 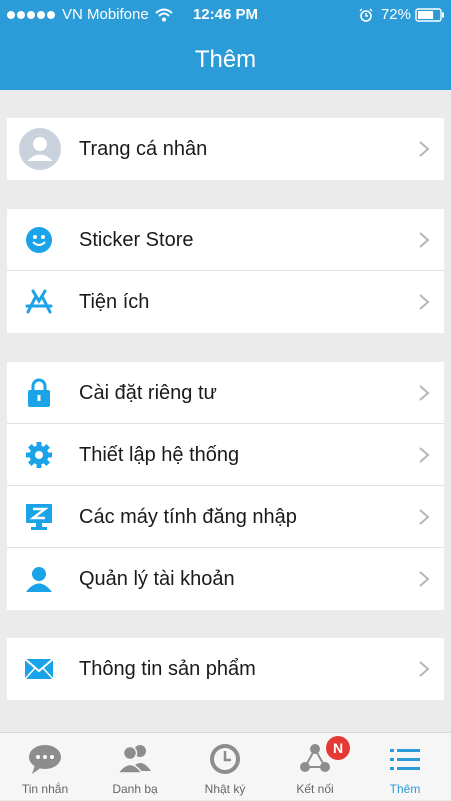 What do you see at coordinates (167, 669) in the screenshot?
I see `menu-item-label: Thông tin sản phẩm` at bounding box center [167, 669].